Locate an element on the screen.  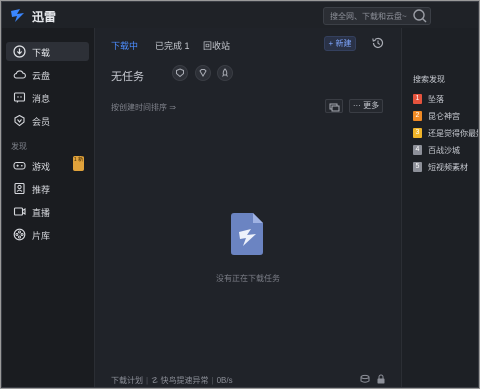
sort-dropdown: 按创建时间排序 ⇒ is located at coordinates (143, 107).